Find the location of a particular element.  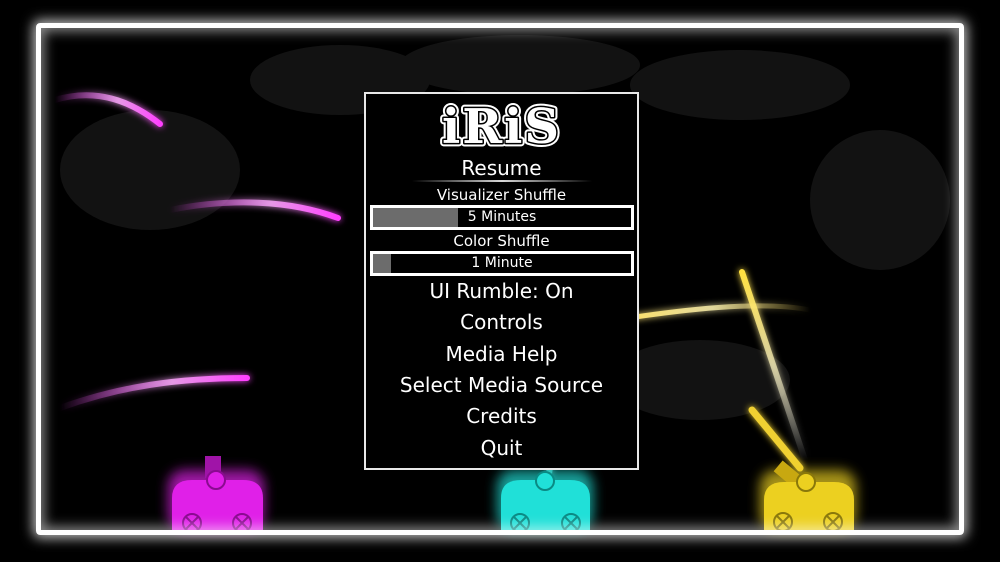

color-shuffle-slider: 1 Minute is located at coordinates (502, 263).